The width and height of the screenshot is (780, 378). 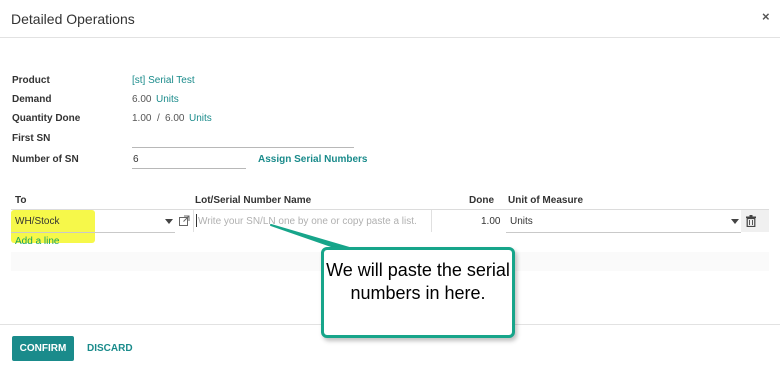 I want to click on assign-serial-numbers-link: Assign Serial Numbers, so click(x=312, y=159).